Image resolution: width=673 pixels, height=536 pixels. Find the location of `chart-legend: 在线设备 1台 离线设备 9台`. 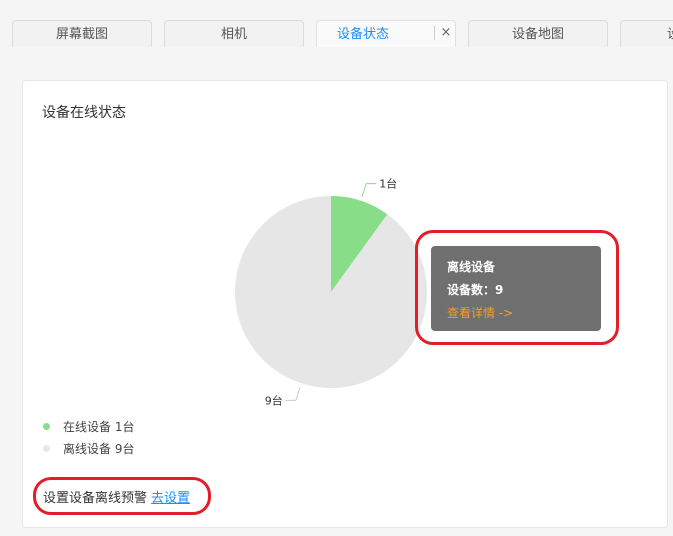

chart-legend: 在线设备 1台 离线设备 9台 is located at coordinates (88, 437).